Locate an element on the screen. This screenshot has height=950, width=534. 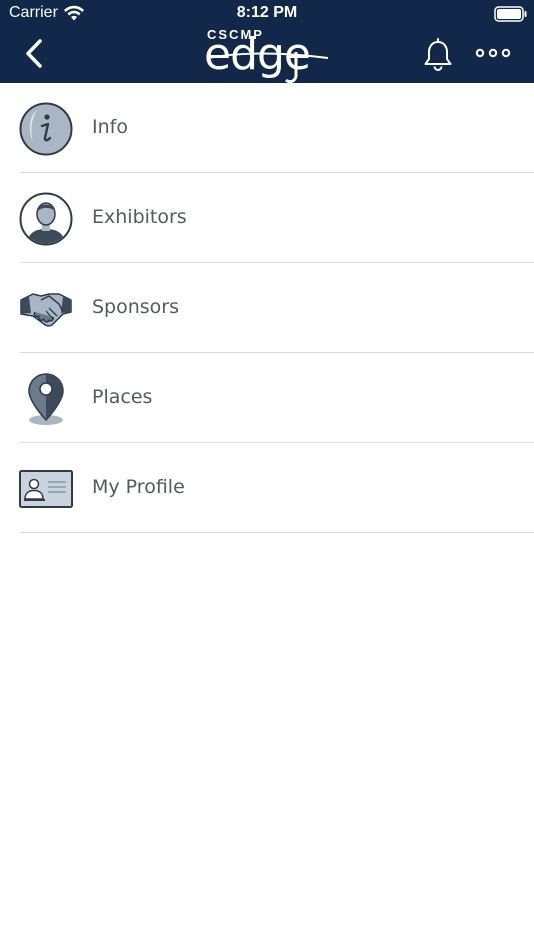
menu-item-label: Exhibitors is located at coordinates (139, 217).